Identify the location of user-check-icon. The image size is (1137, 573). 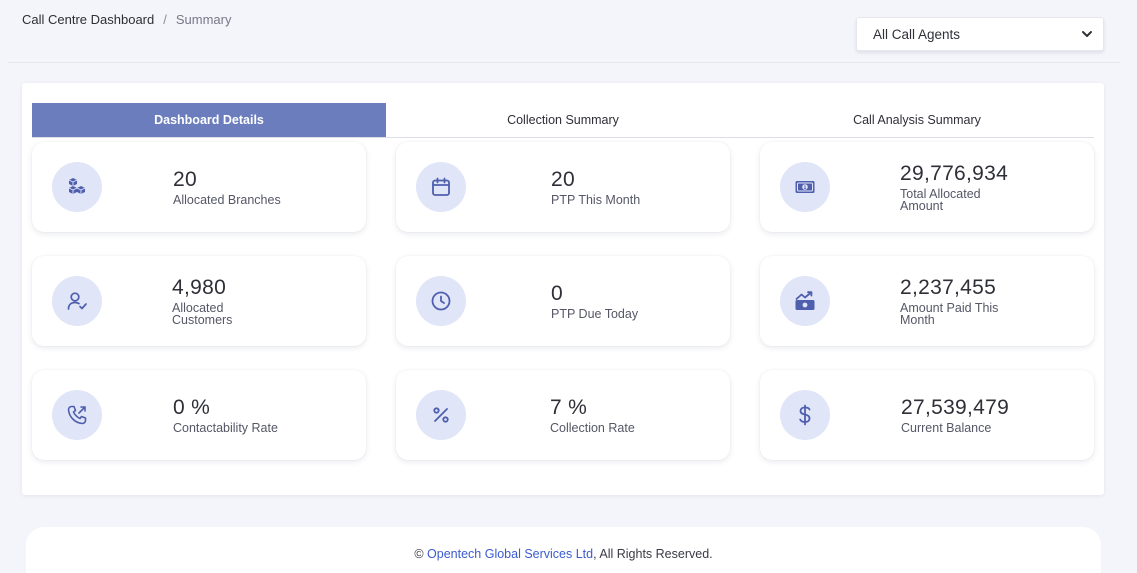
(77, 301).